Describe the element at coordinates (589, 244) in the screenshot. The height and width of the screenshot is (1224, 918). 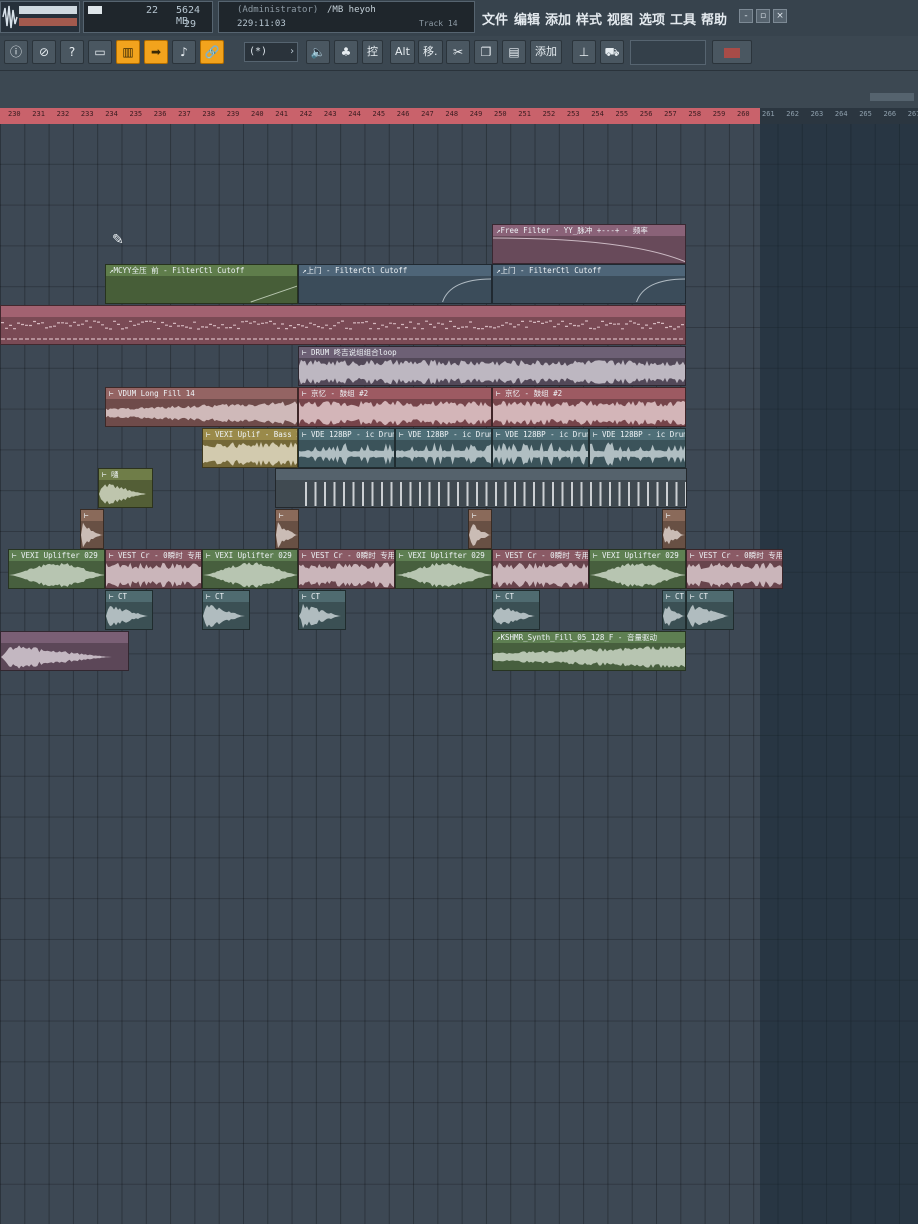
I see `playlist-clip: ↗Free Filter - YY_脉冲 +---+ - 频率` at that location.